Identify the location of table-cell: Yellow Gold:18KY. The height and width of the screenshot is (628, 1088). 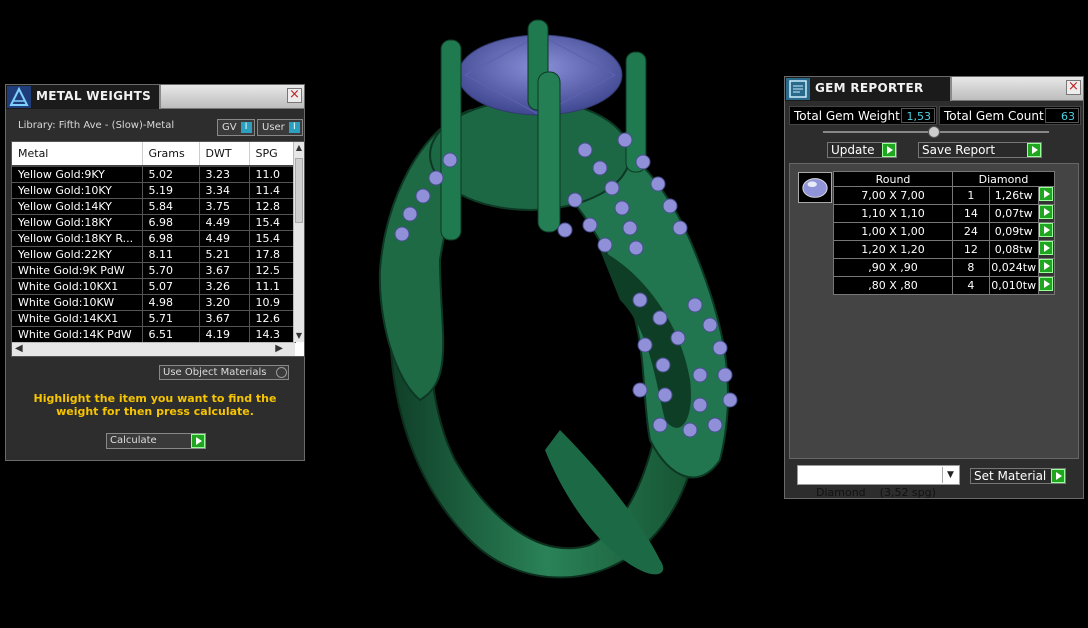
(77, 222).